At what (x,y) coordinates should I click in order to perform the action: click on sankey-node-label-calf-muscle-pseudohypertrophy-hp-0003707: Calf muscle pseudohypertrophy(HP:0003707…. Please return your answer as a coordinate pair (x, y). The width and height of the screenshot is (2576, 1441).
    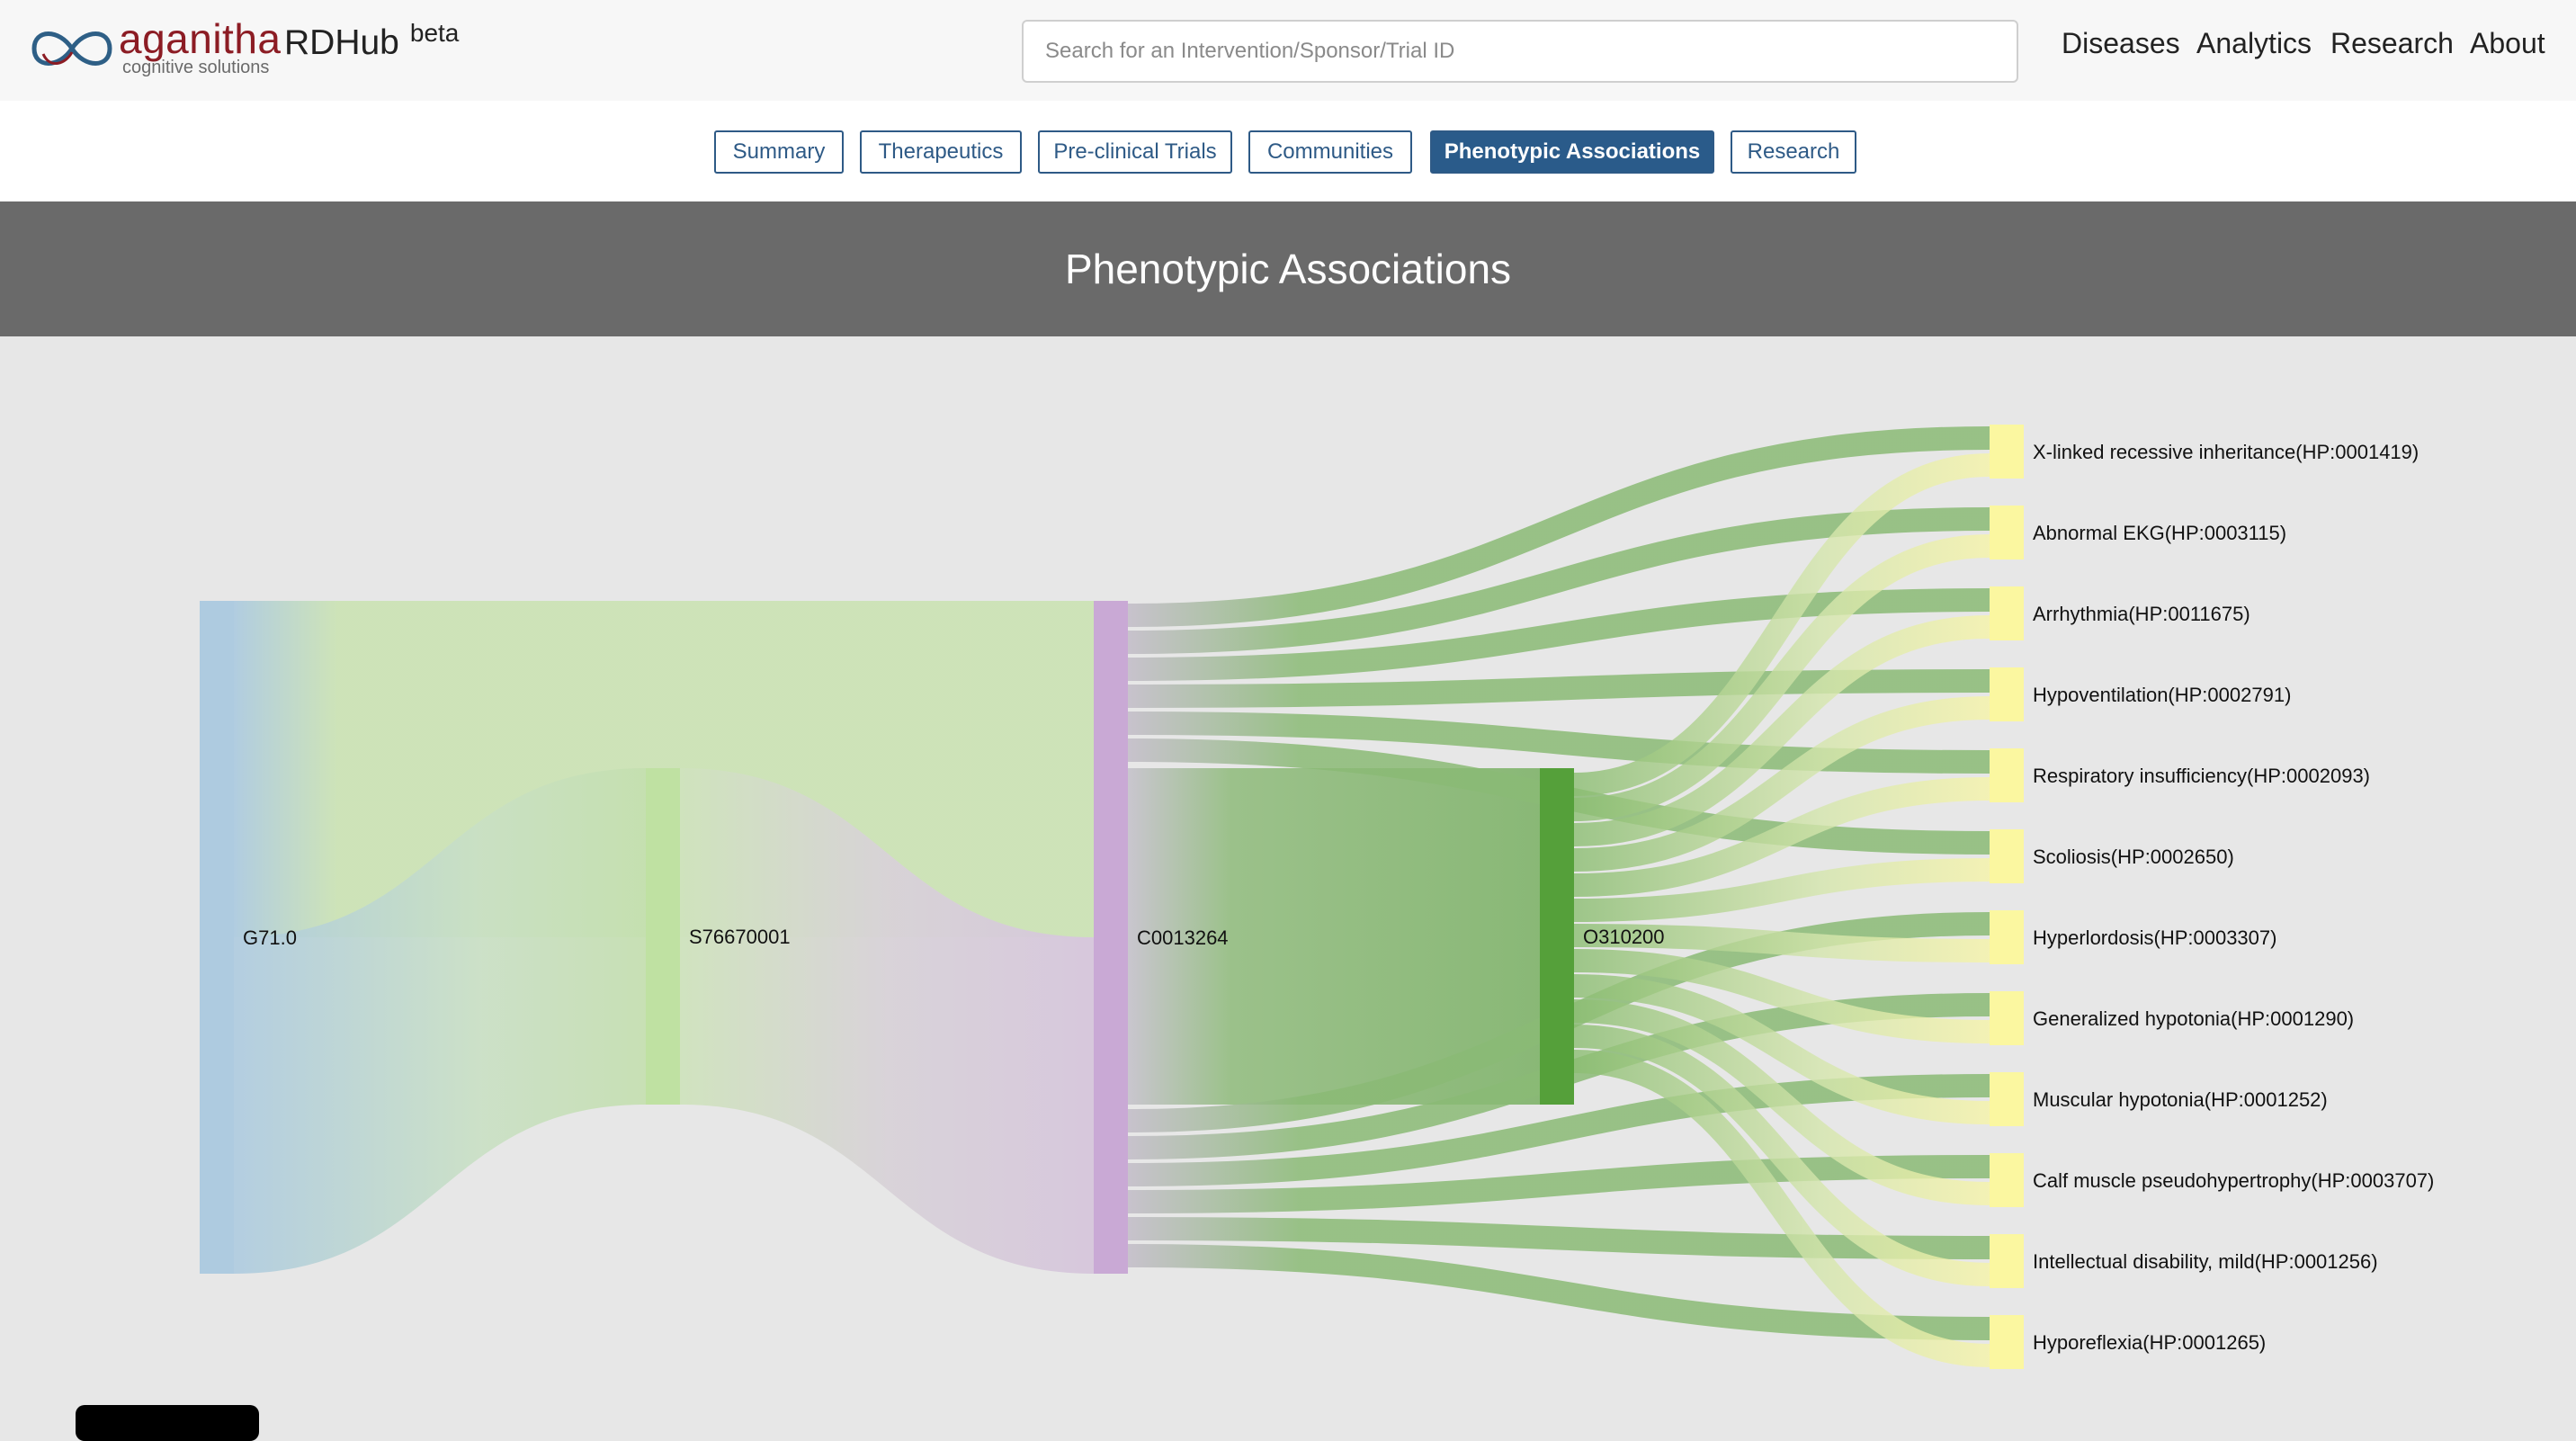
    Looking at the image, I should click on (2233, 1180).